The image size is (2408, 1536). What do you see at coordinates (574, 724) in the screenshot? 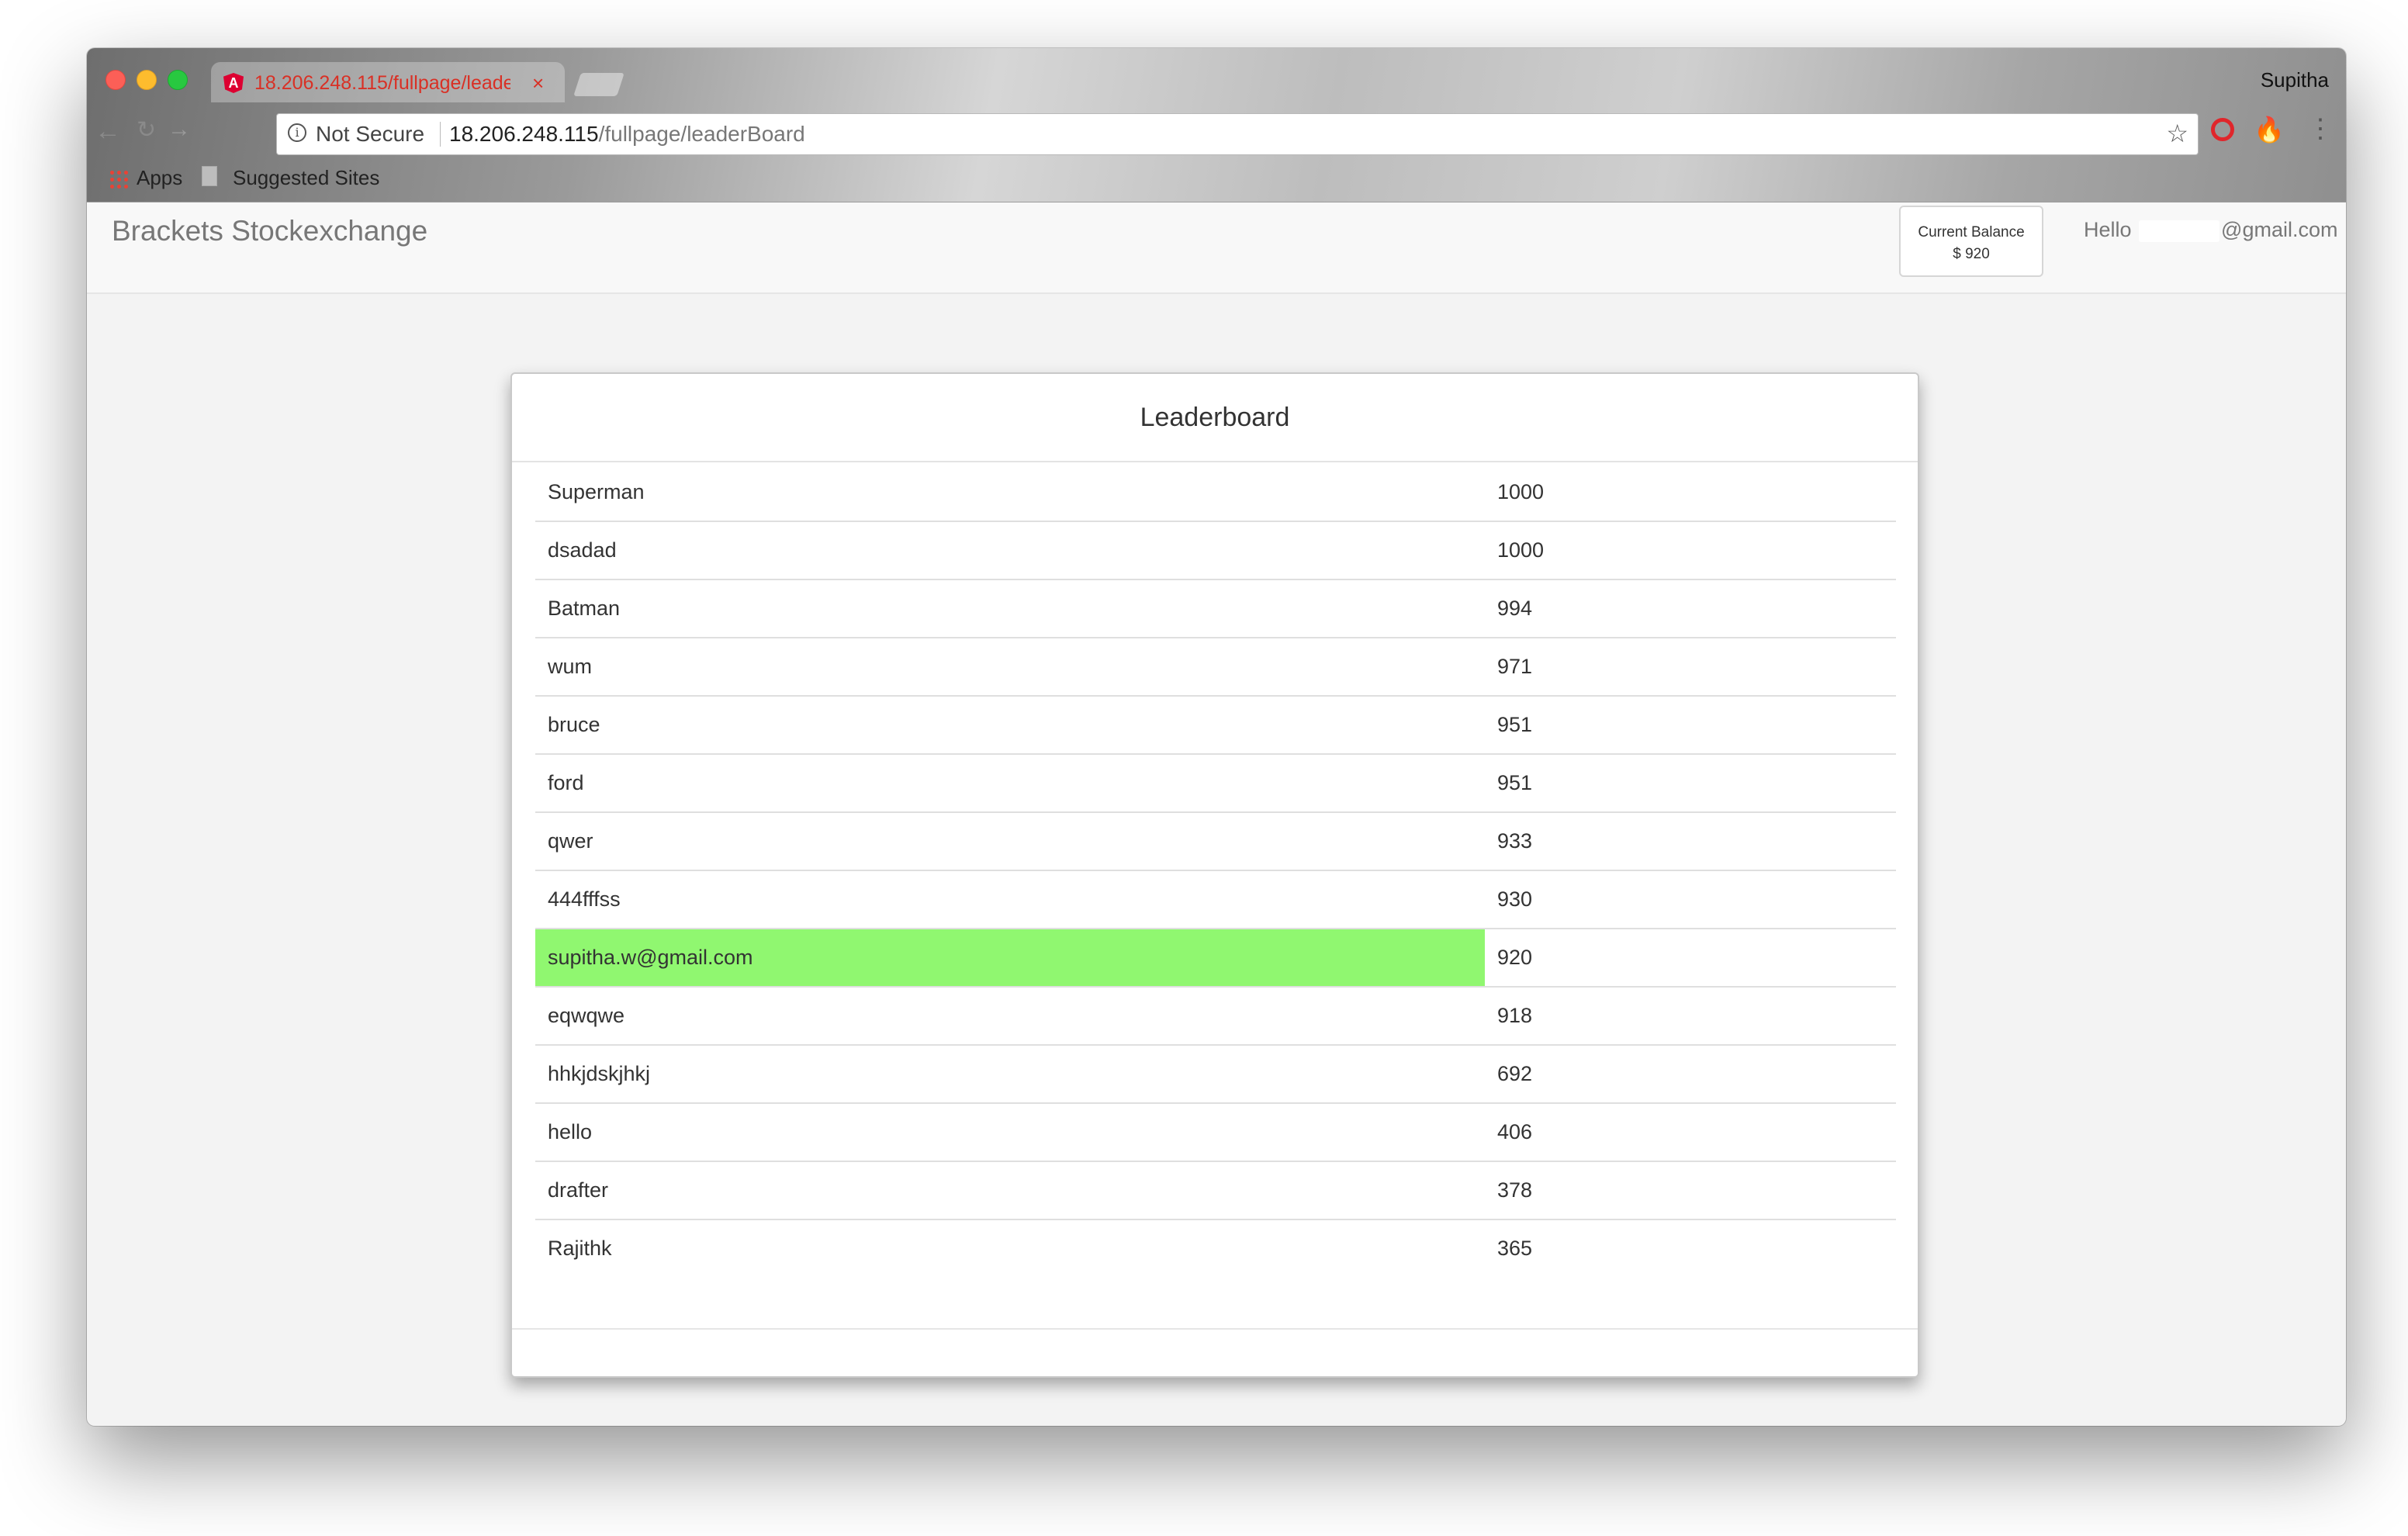
I see `player-name: bruce` at bounding box center [574, 724].